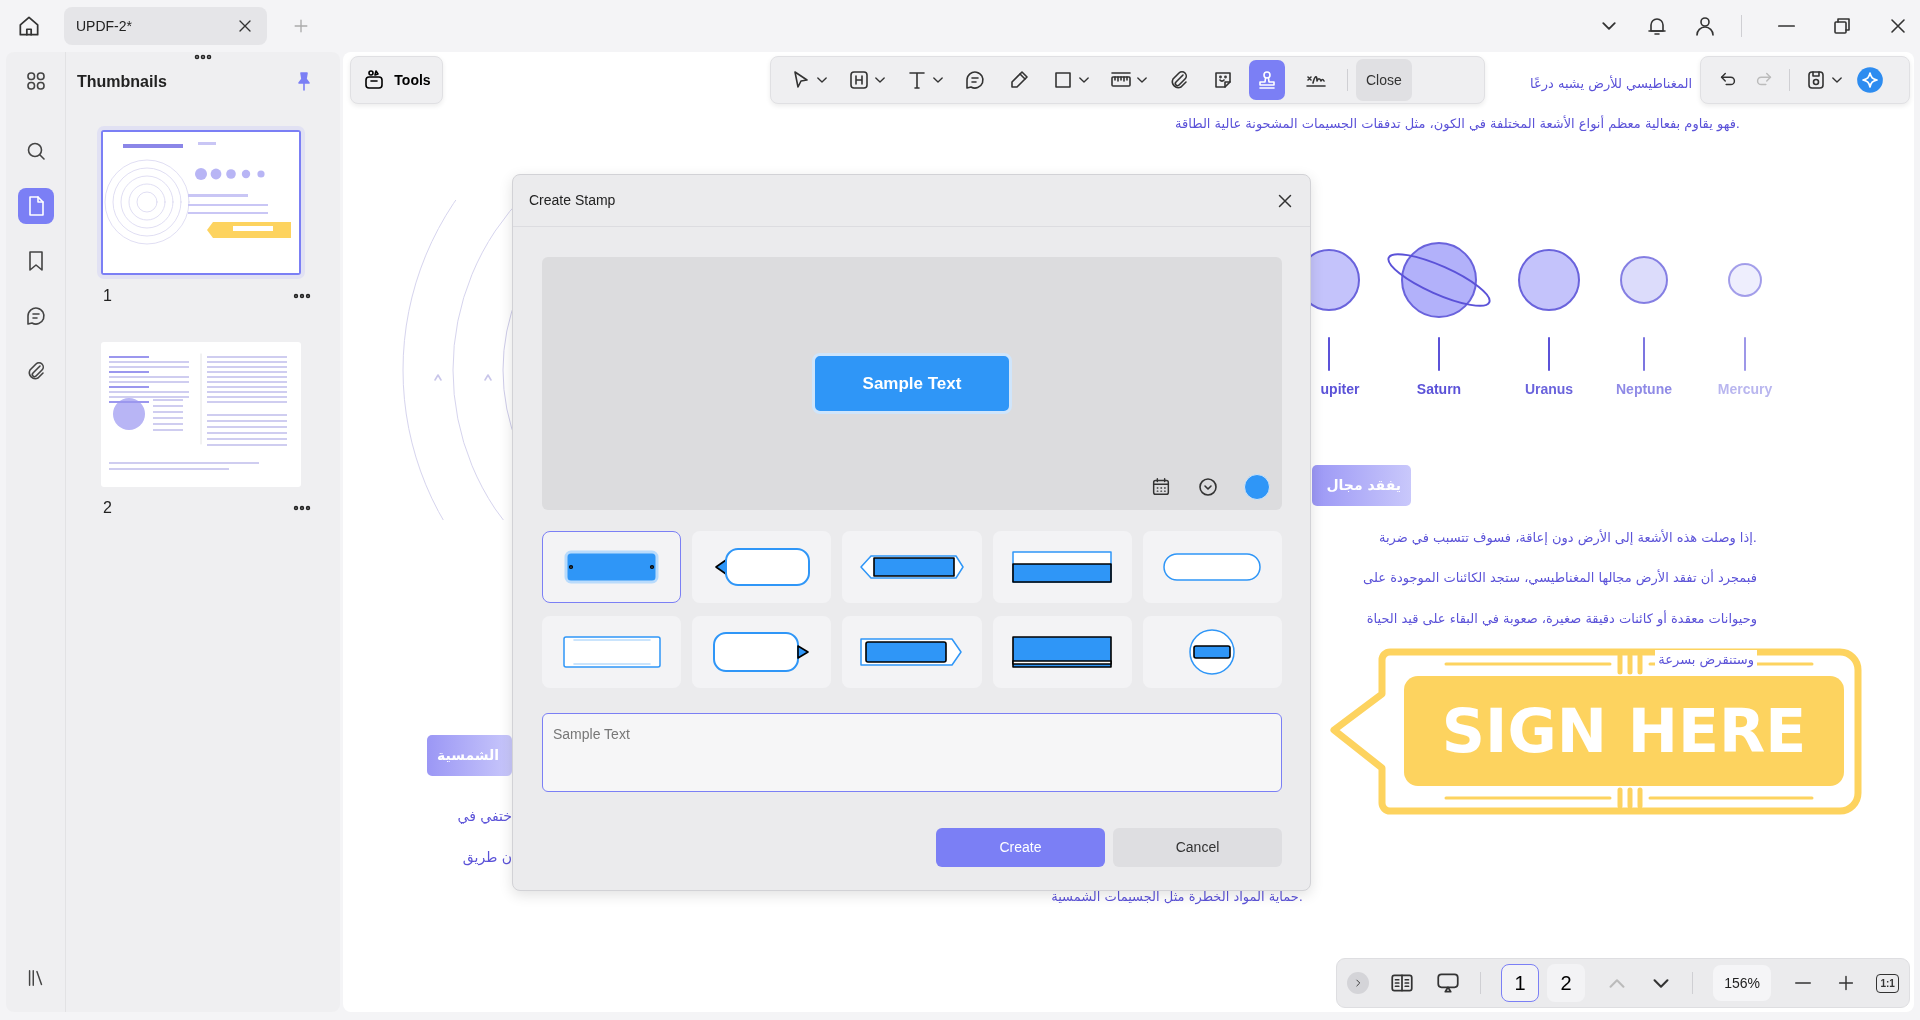 This screenshot has height=1020, width=1920. Describe the element at coordinates (396, 80) in the screenshot. I see `tools-button: Tools` at that location.